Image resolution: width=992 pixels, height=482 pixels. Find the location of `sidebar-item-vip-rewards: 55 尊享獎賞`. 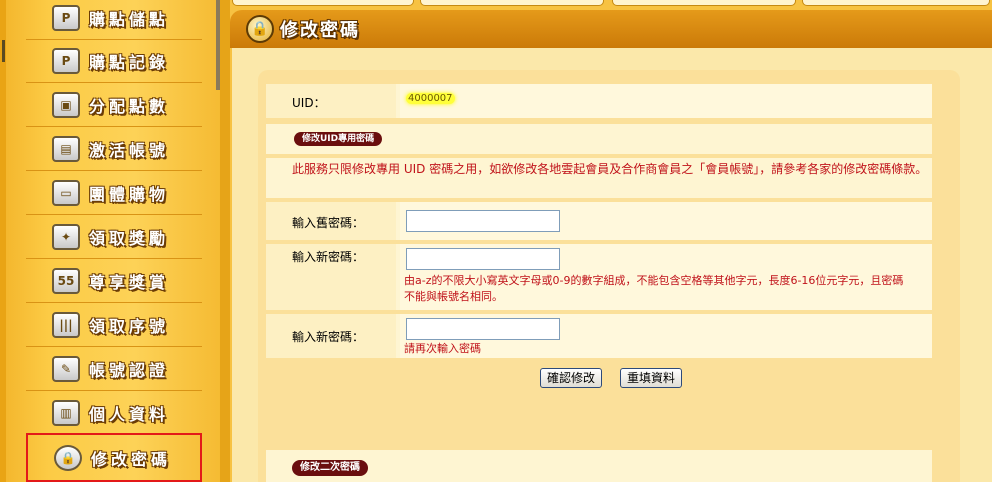

sidebar-item-vip-rewards: 55 尊享獎賞 is located at coordinates (114, 281).